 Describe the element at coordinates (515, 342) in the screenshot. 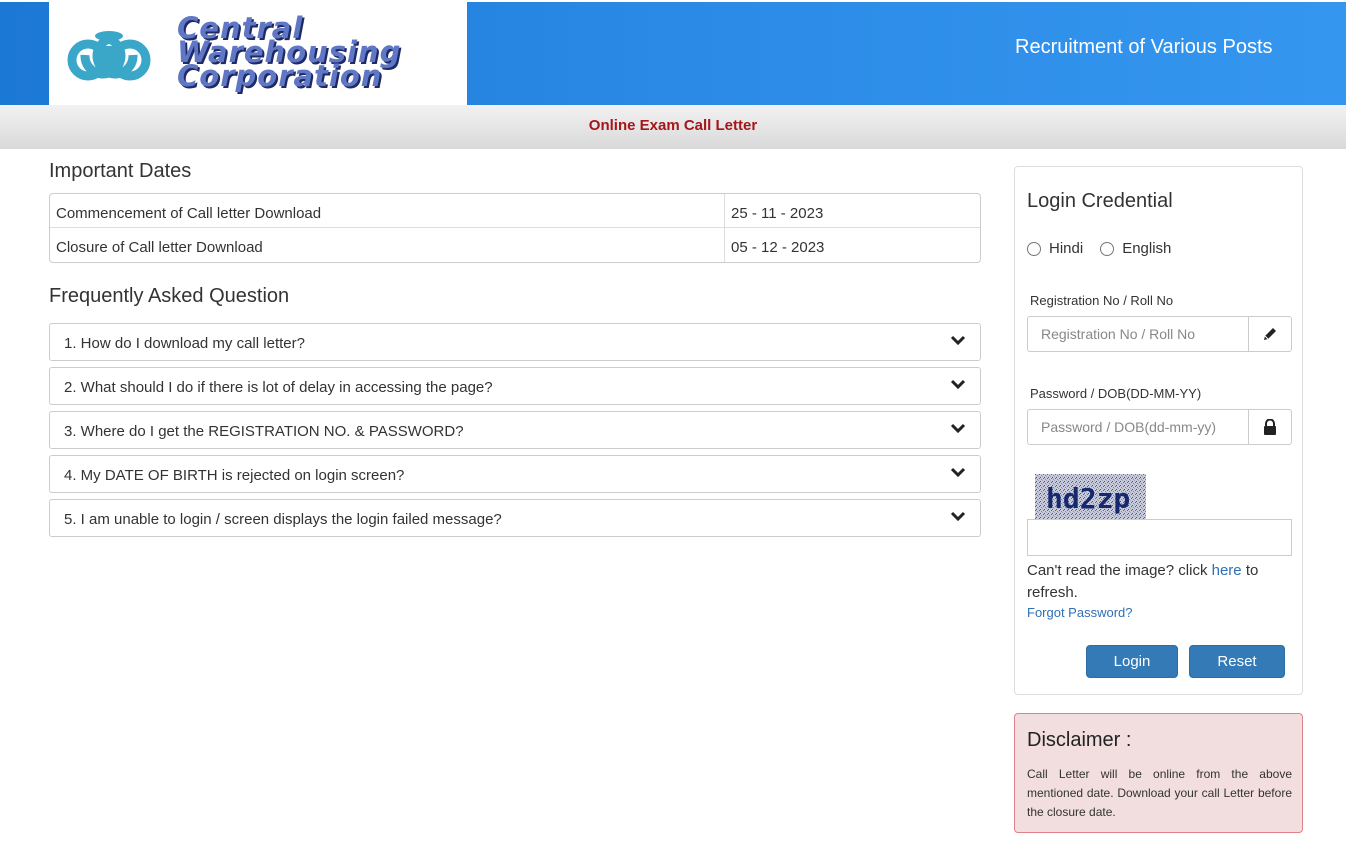

I see `faq-item-1: 1. How do I download my call letter?` at that location.